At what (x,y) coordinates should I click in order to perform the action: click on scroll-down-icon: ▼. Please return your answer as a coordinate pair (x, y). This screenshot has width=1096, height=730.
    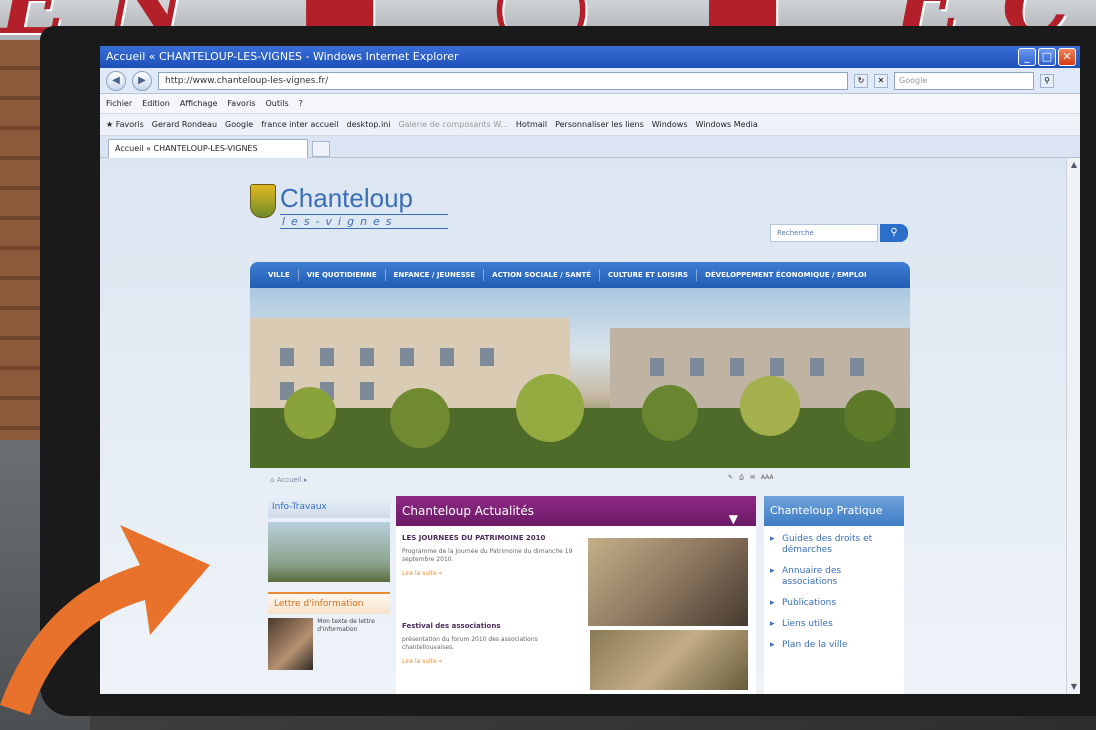
    Looking at the image, I should click on (1074, 687).